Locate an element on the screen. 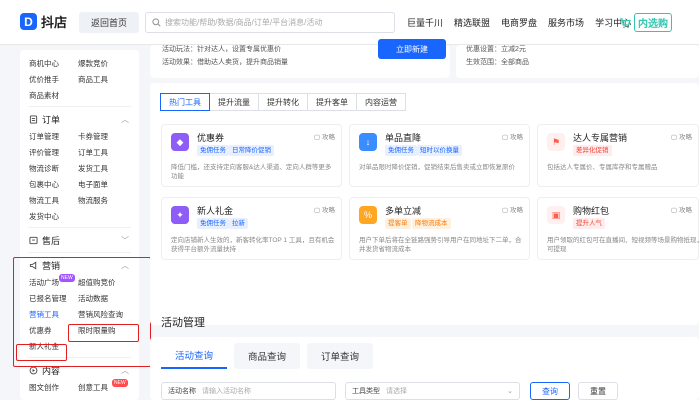 The height and width of the screenshot is (400, 699). back-home-button: 返回首页 is located at coordinates (109, 22).